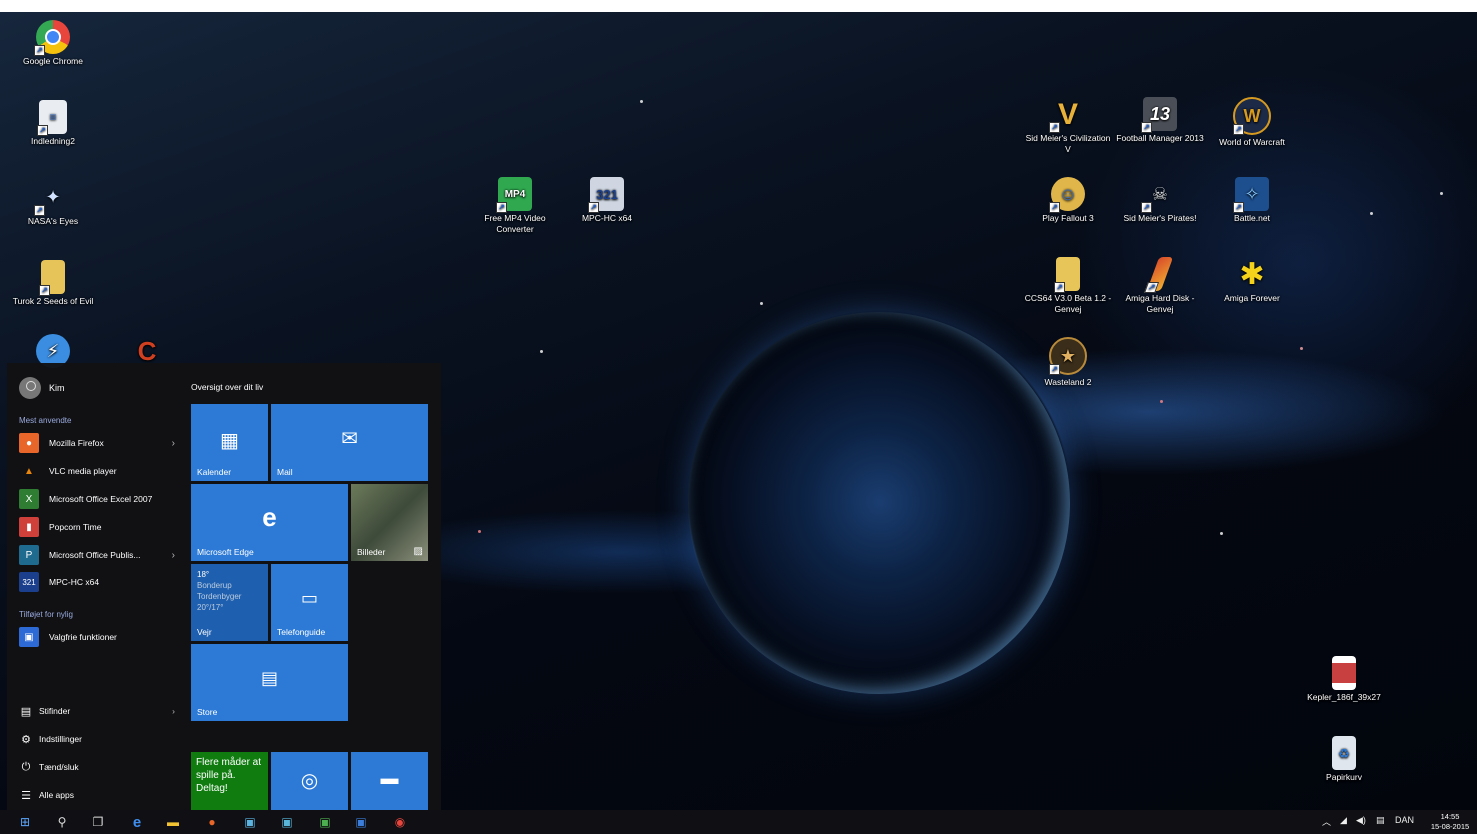  I want to click on fallout-icon: ☺ ↗, so click(1067, 195).